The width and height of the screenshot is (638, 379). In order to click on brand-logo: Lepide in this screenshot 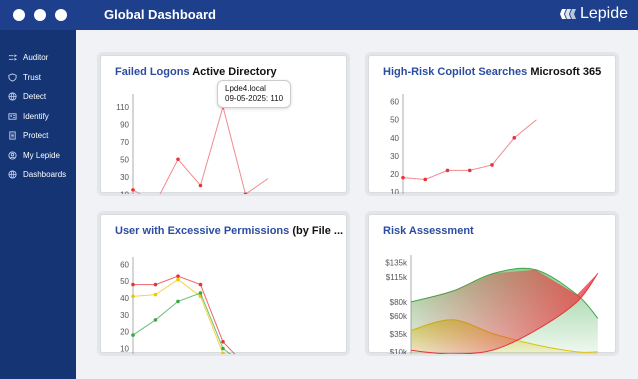, I will do `click(593, 14)`.